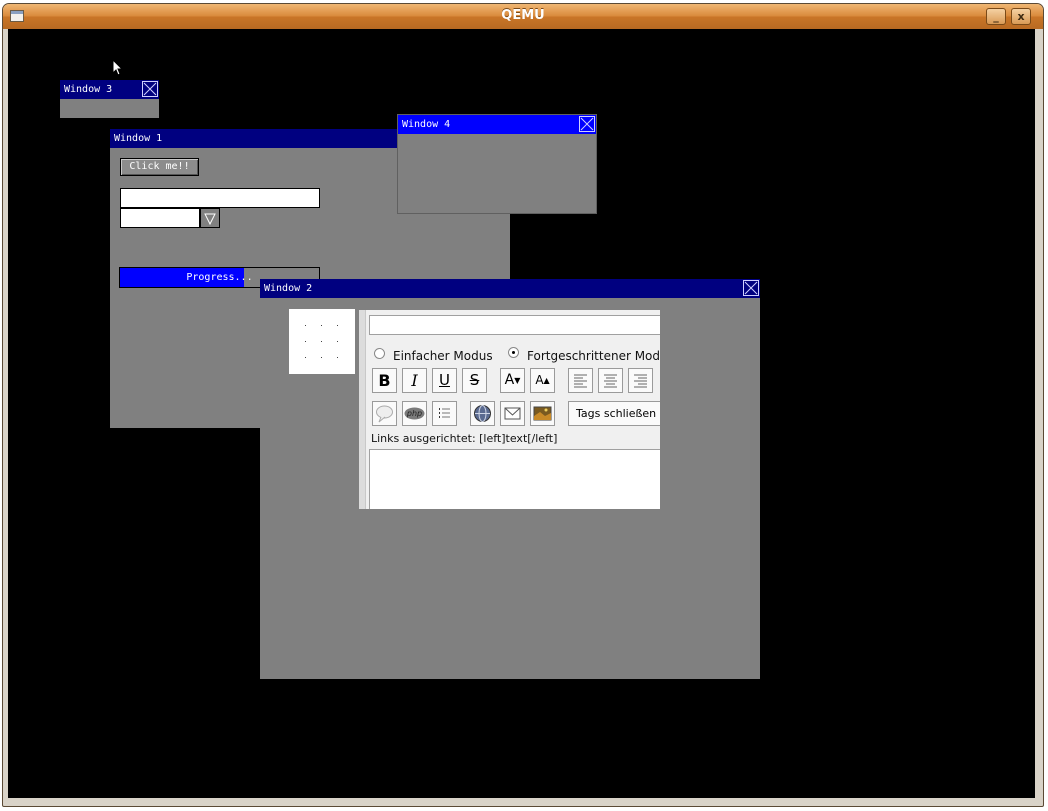  Describe the element at coordinates (109, 99) in the screenshot. I see `window-3: Window 3` at that location.